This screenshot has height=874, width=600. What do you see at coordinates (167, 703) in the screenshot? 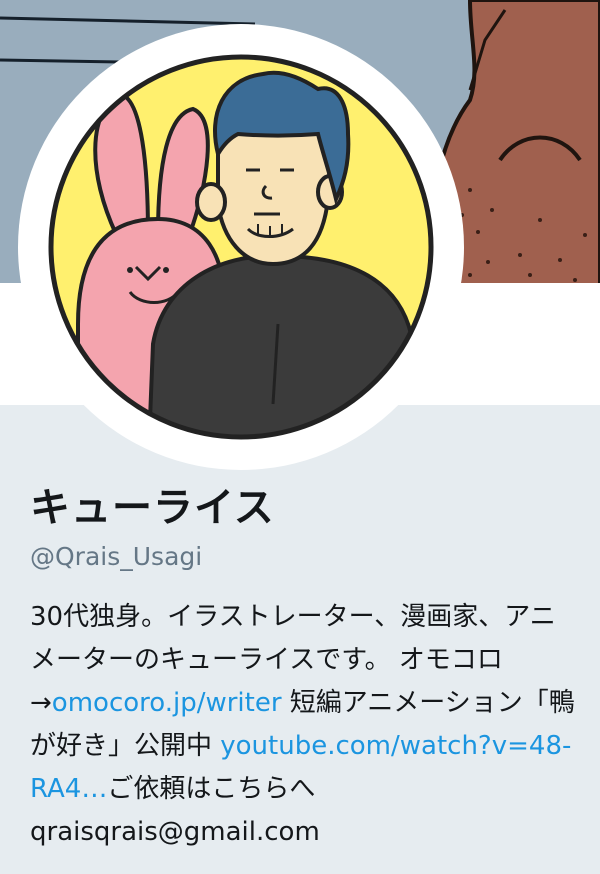
I see `bio-link-omocoro: omocoro.jp/writer` at bounding box center [167, 703].